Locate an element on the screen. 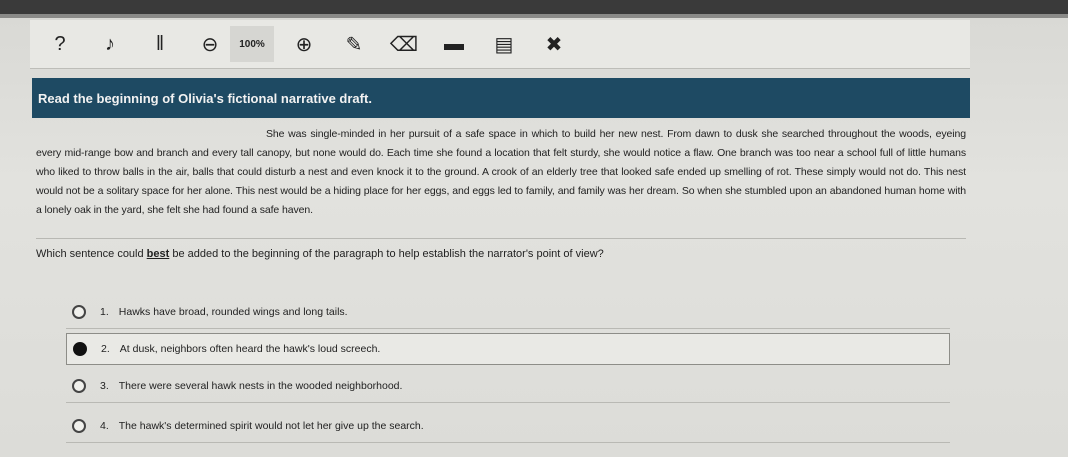  text-to-speech-icon-glyph: ♪ is located at coordinates (110, 43).